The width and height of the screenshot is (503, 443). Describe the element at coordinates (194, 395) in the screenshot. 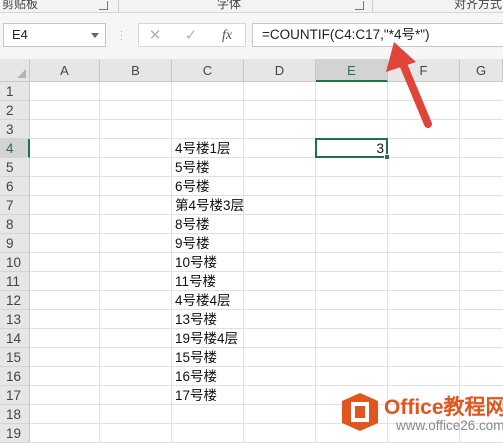

I see `cell-c17: 17号楼` at that location.